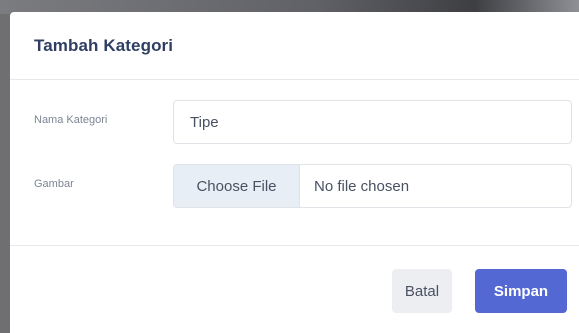 This screenshot has height=333, width=579. I want to click on category-name-label: Nama Kategori, so click(71, 120).